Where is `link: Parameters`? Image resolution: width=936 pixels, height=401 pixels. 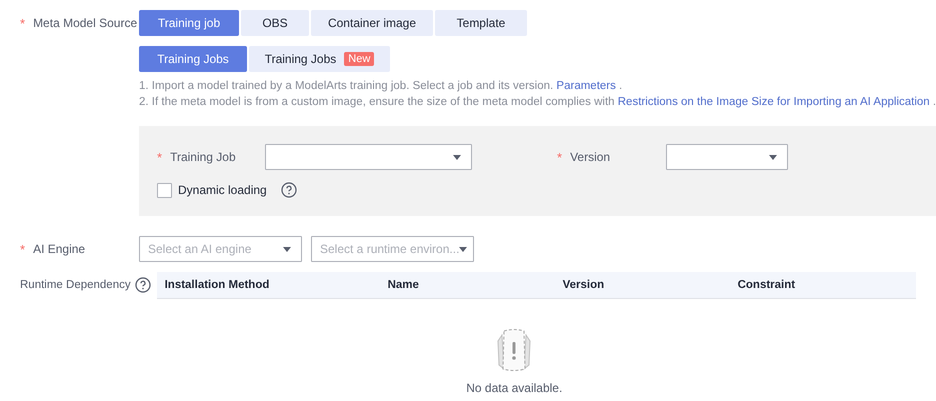 link: Parameters is located at coordinates (586, 86).